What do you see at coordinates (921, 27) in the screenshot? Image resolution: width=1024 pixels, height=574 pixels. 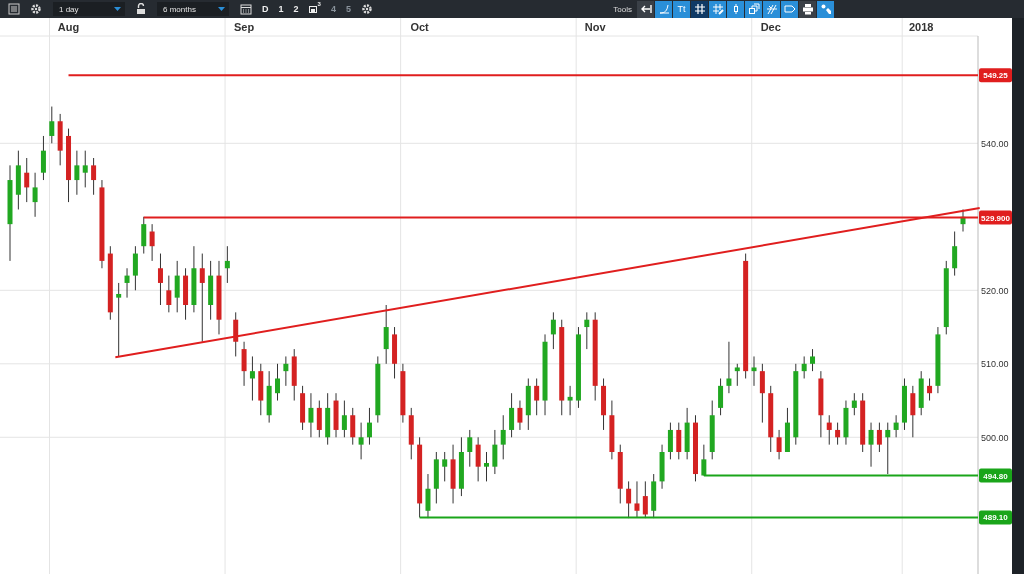 I see `month-label: 2018` at bounding box center [921, 27].